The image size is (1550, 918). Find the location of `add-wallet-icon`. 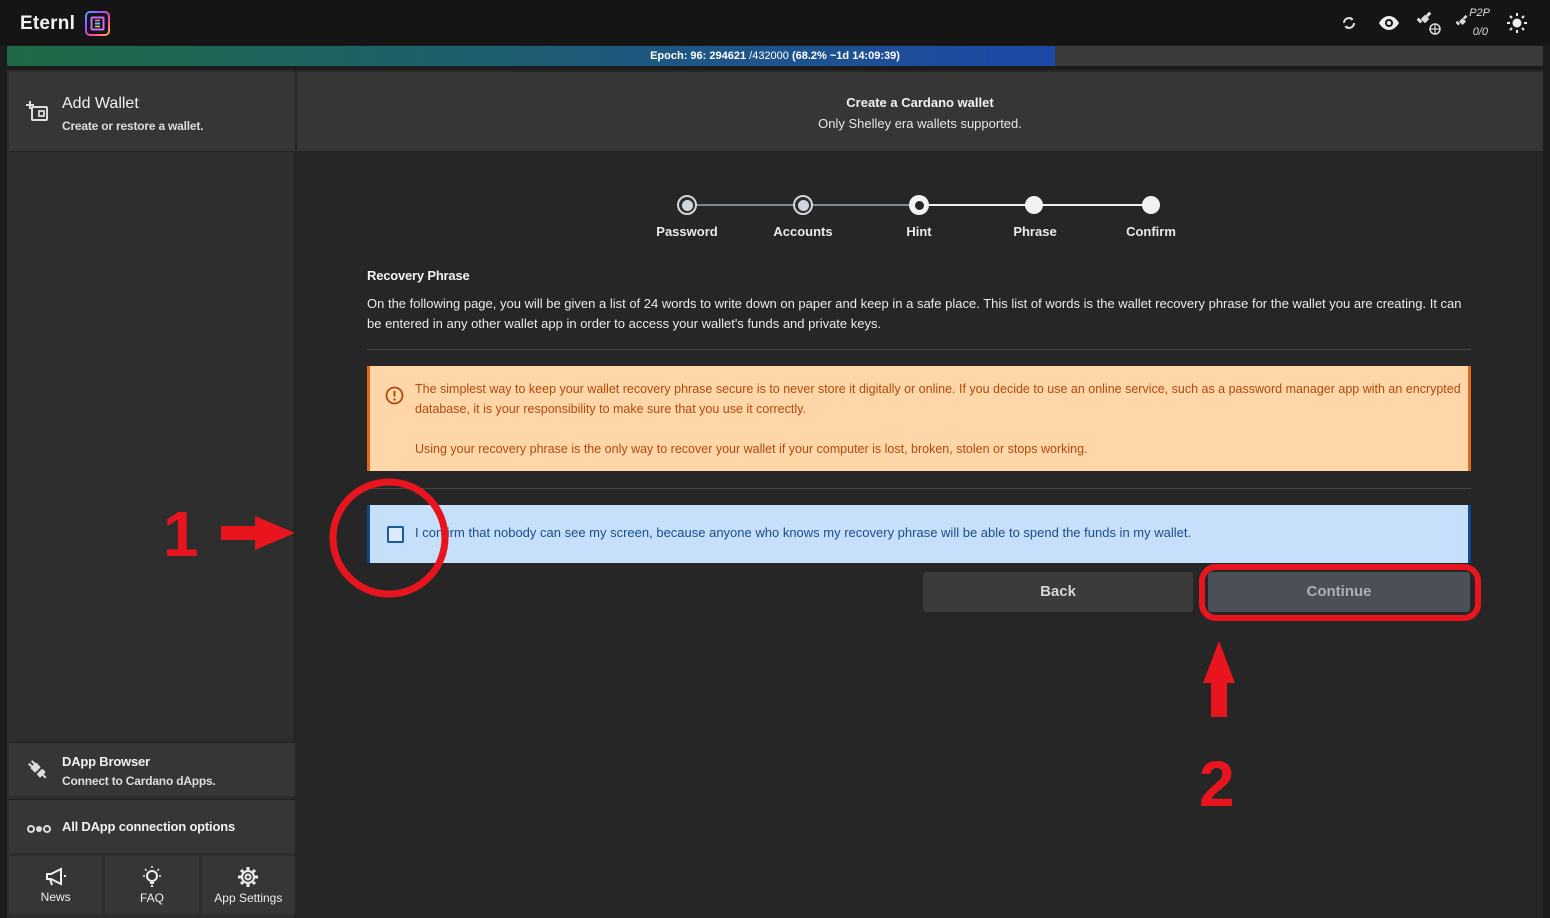

add-wallet-icon is located at coordinates (38, 114).